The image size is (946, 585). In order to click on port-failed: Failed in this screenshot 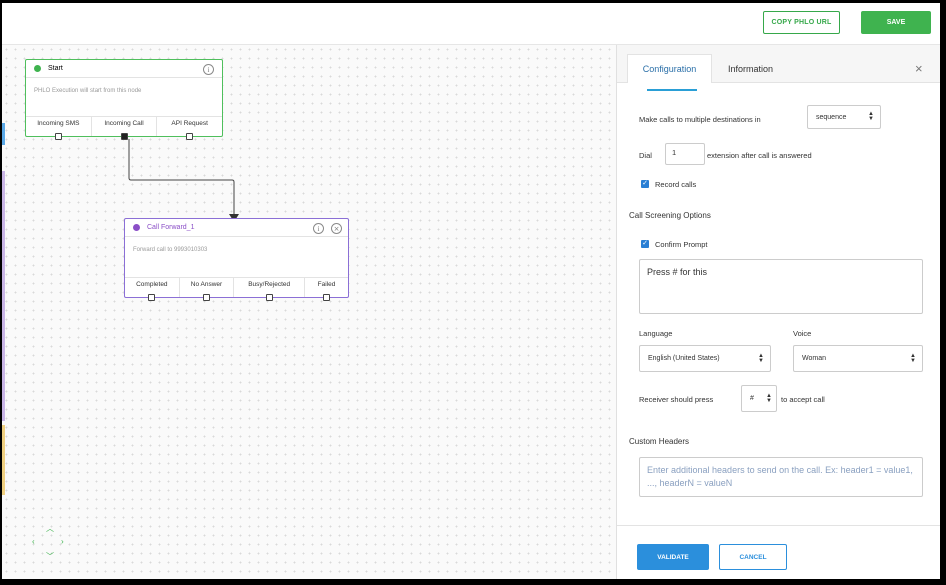, I will do `click(326, 289)`.